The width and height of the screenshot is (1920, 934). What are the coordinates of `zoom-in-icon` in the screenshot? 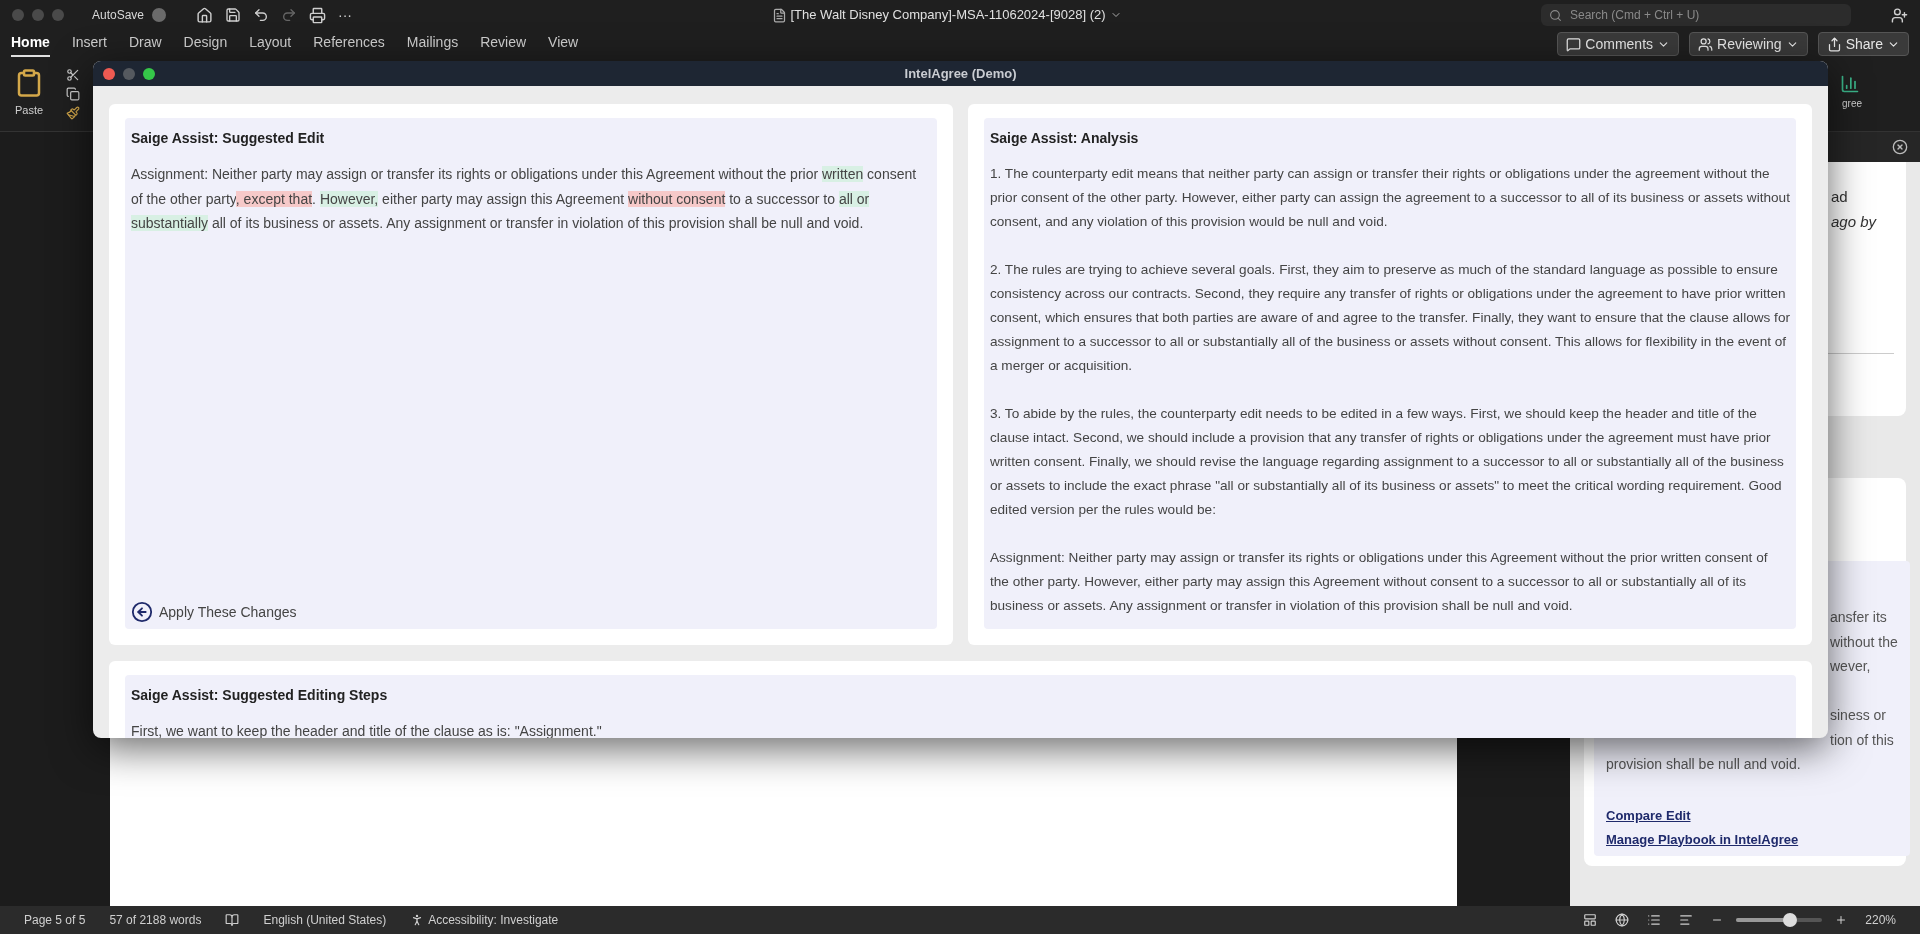 It's located at (1841, 920).